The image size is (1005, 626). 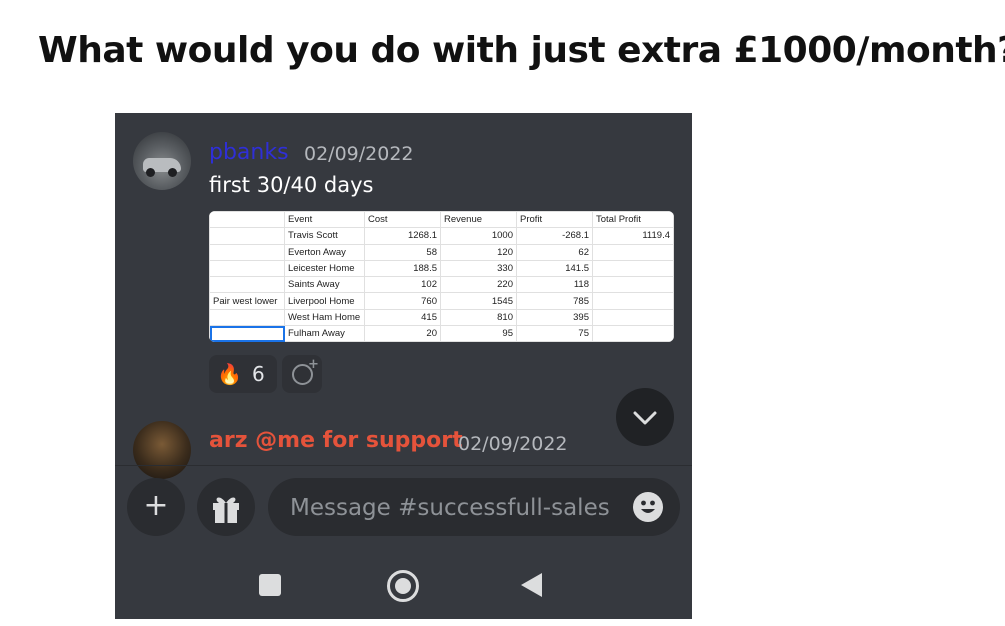 What do you see at coordinates (554, 285) in the screenshot?
I see `table-cell: 118` at bounding box center [554, 285].